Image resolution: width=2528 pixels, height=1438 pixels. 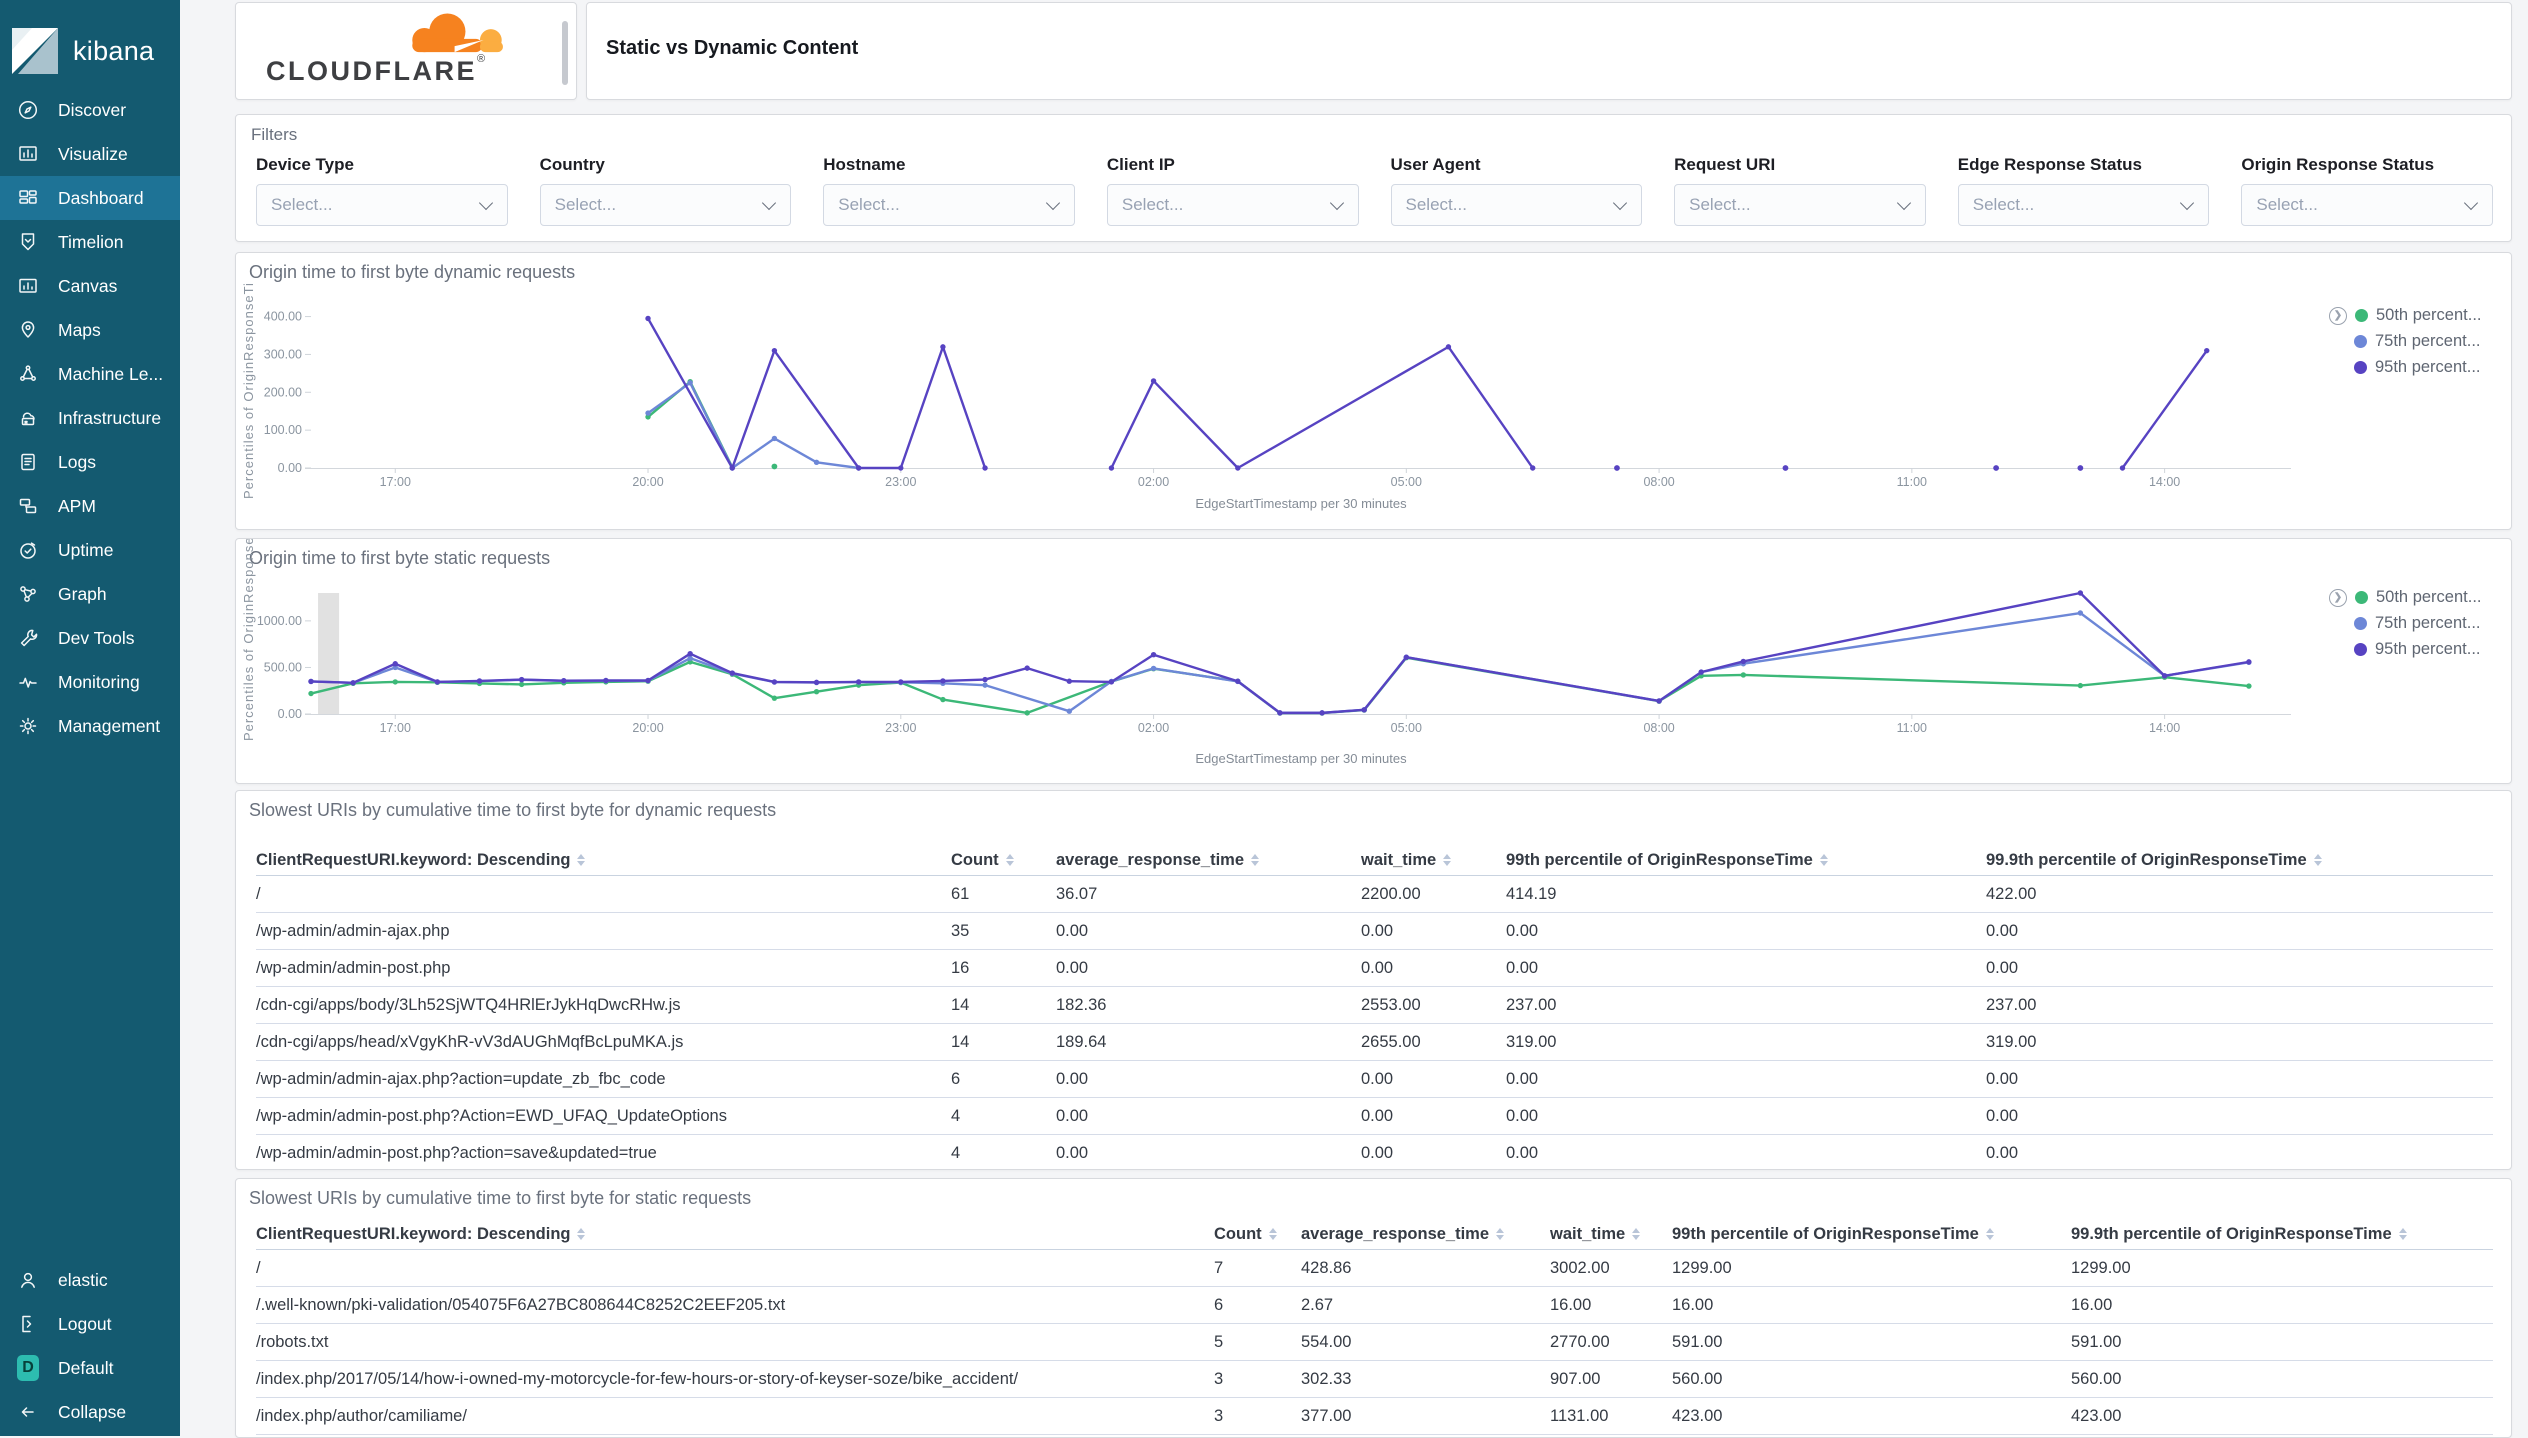 I want to click on sidebar-item-apm: APM, so click(x=90, y=506).